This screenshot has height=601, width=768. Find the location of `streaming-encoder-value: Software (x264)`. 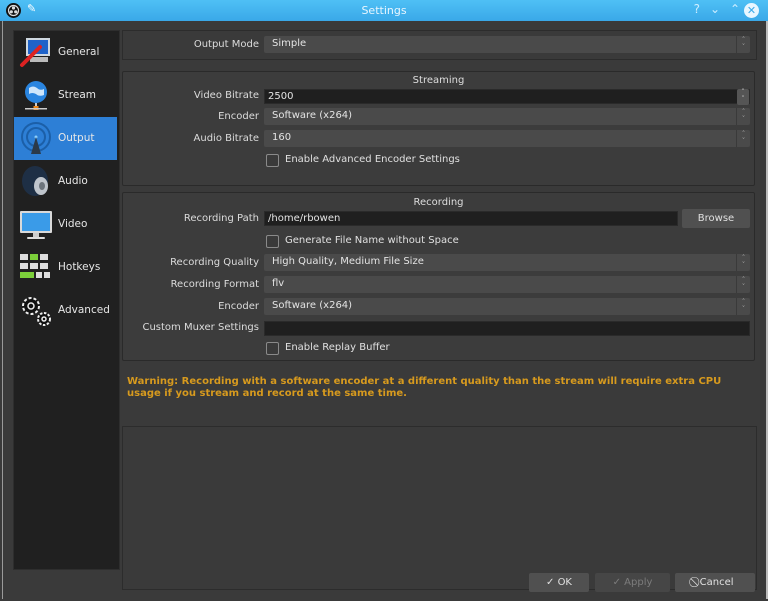

streaming-encoder-value: Software (x264) is located at coordinates (312, 115).